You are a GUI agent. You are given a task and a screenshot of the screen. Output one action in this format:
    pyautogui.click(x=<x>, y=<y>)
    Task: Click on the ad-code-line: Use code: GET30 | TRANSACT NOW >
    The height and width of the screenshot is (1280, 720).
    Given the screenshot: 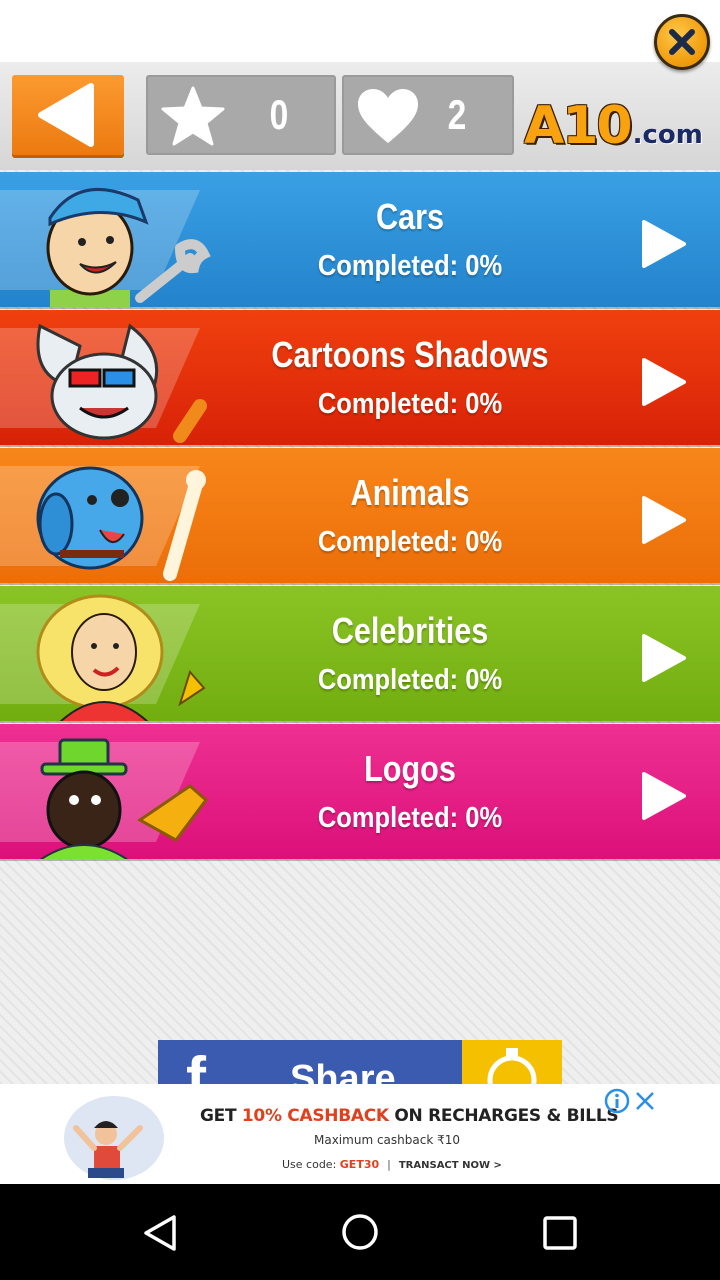 What is the action you would take?
    pyautogui.click(x=392, y=1164)
    